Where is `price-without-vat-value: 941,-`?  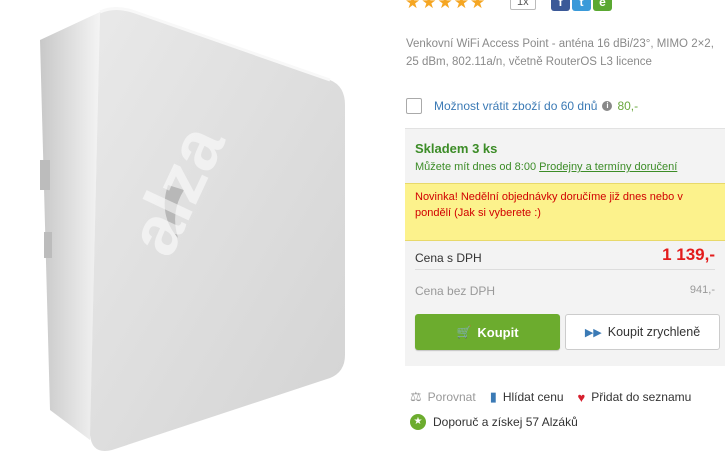
price-without-vat-value: 941,- is located at coordinates (702, 290).